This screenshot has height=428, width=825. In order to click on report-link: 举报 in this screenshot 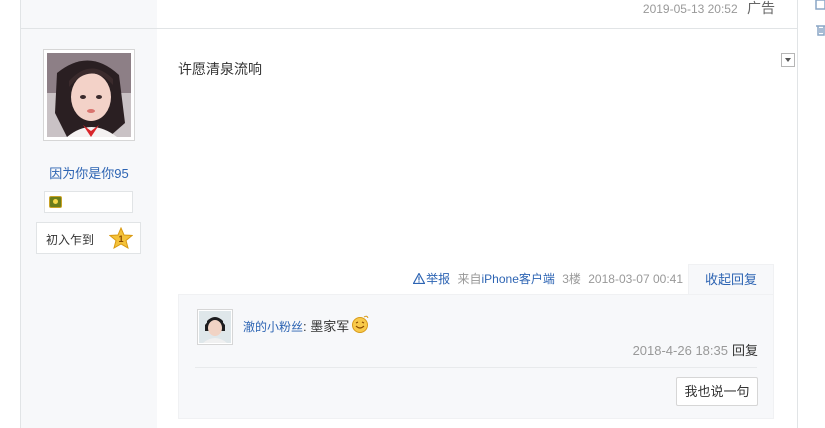, I will do `click(438, 279)`.